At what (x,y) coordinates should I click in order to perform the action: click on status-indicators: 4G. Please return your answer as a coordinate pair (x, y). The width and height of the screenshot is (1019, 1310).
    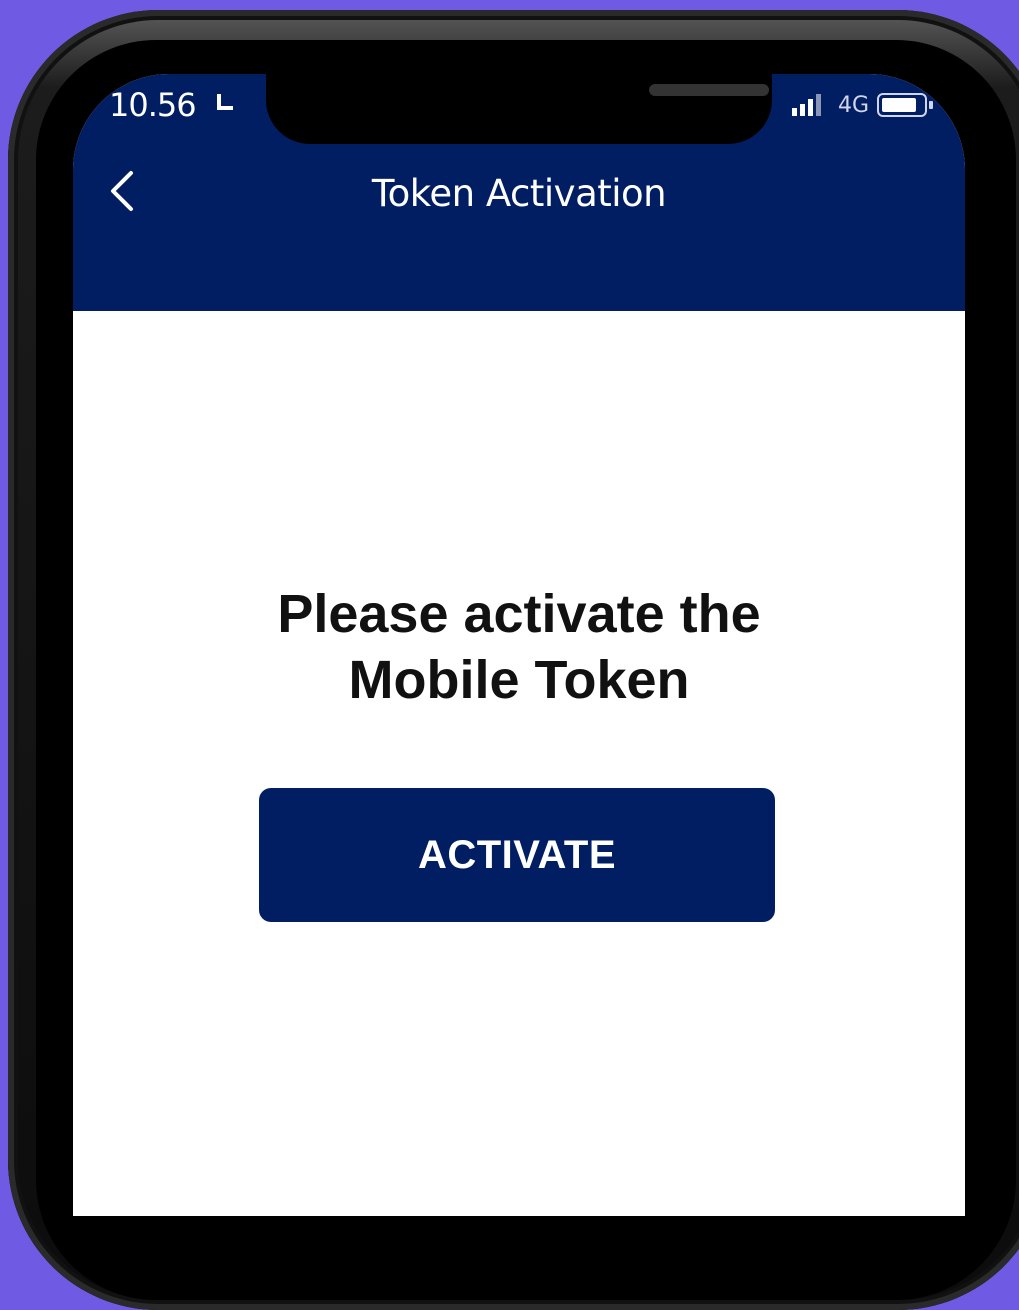
    Looking at the image, I should click on (863, 105).